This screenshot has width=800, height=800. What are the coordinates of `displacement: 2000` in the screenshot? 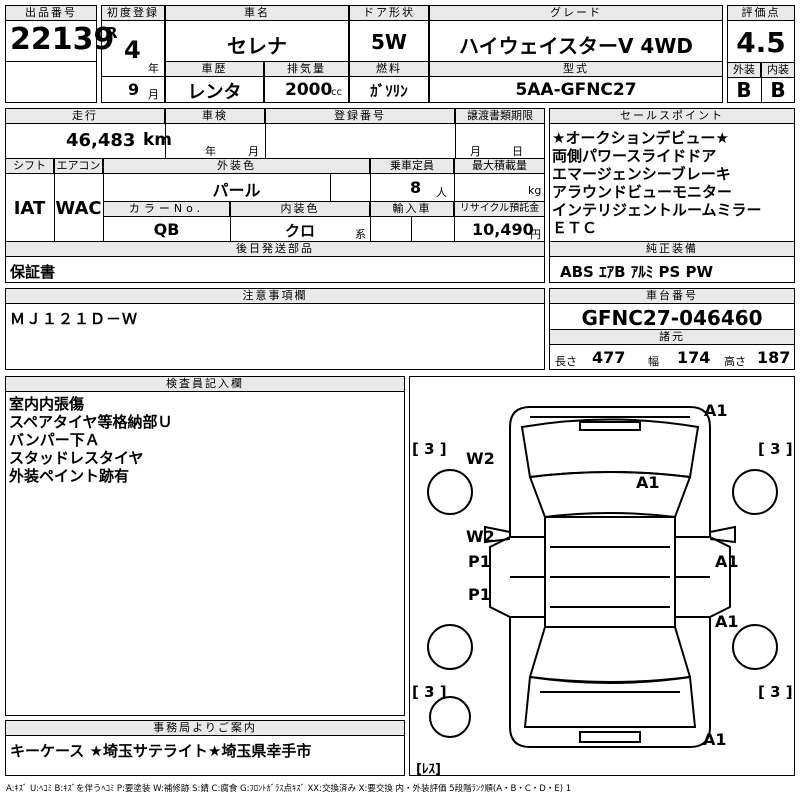 It's located at (309, 90).